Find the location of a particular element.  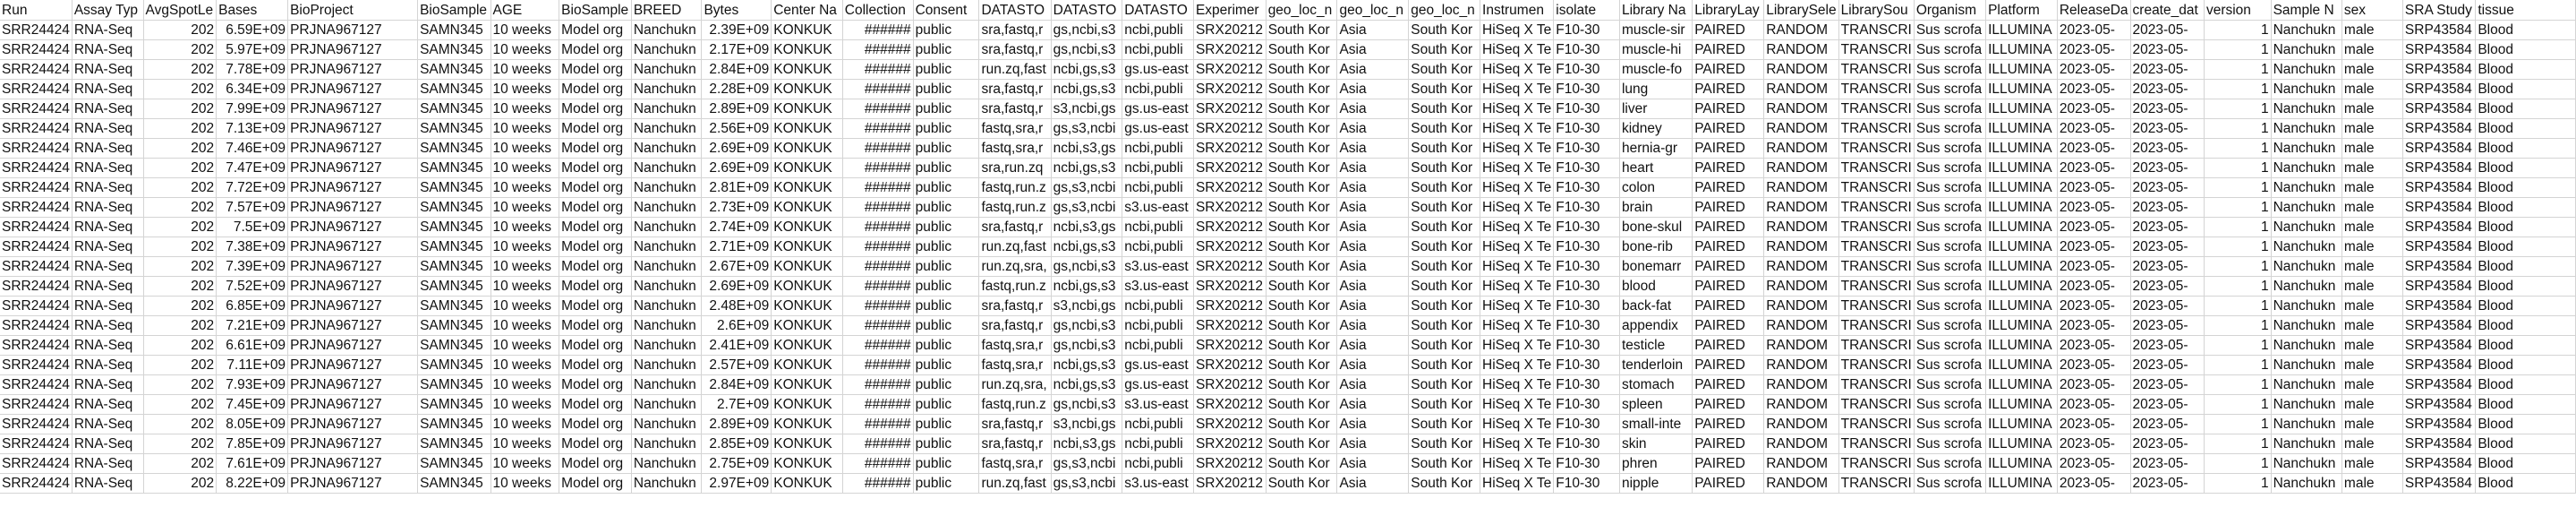

table-cell: Blood is located at coordinates (2525, 384).